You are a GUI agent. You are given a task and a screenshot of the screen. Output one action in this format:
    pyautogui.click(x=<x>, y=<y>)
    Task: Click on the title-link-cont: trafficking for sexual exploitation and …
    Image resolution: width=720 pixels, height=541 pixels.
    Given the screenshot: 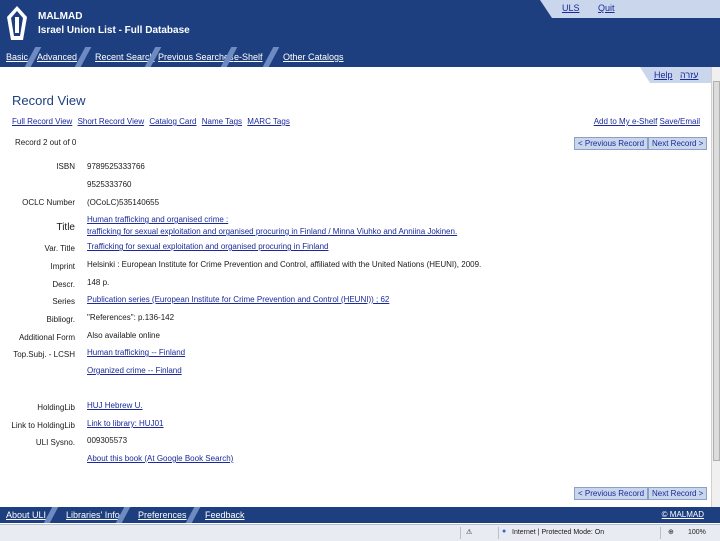 What is the action you would take?
    pyautogui.click(x=272, y=231)
    